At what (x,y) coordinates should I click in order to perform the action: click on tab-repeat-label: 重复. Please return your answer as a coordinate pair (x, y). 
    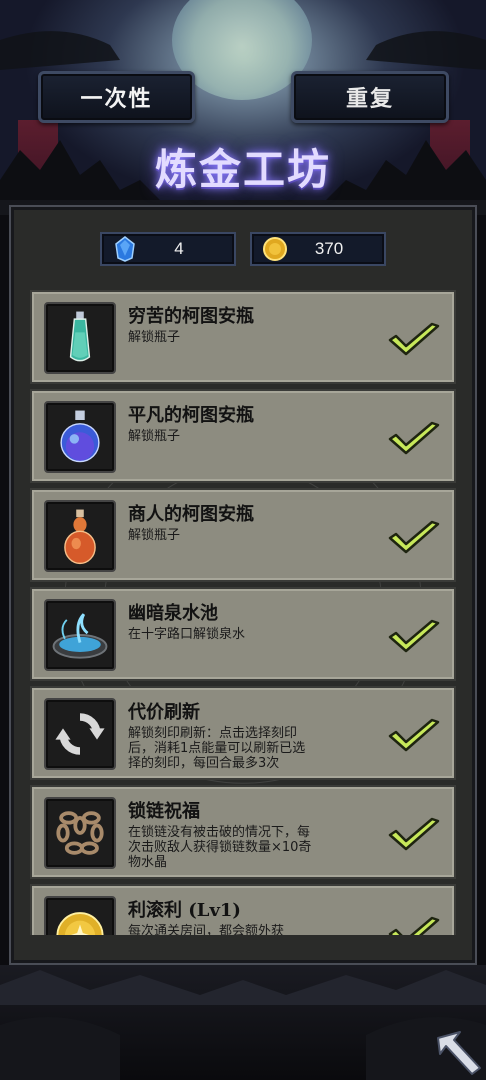
    Looking at the image, I should click on (369, 99).